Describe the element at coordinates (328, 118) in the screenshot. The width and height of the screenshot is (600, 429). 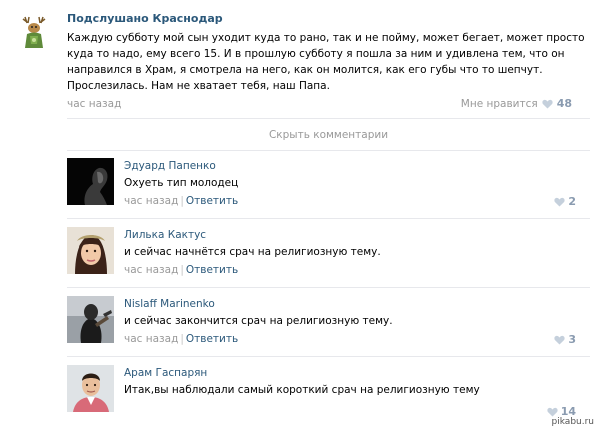
I see `divider` at that location.